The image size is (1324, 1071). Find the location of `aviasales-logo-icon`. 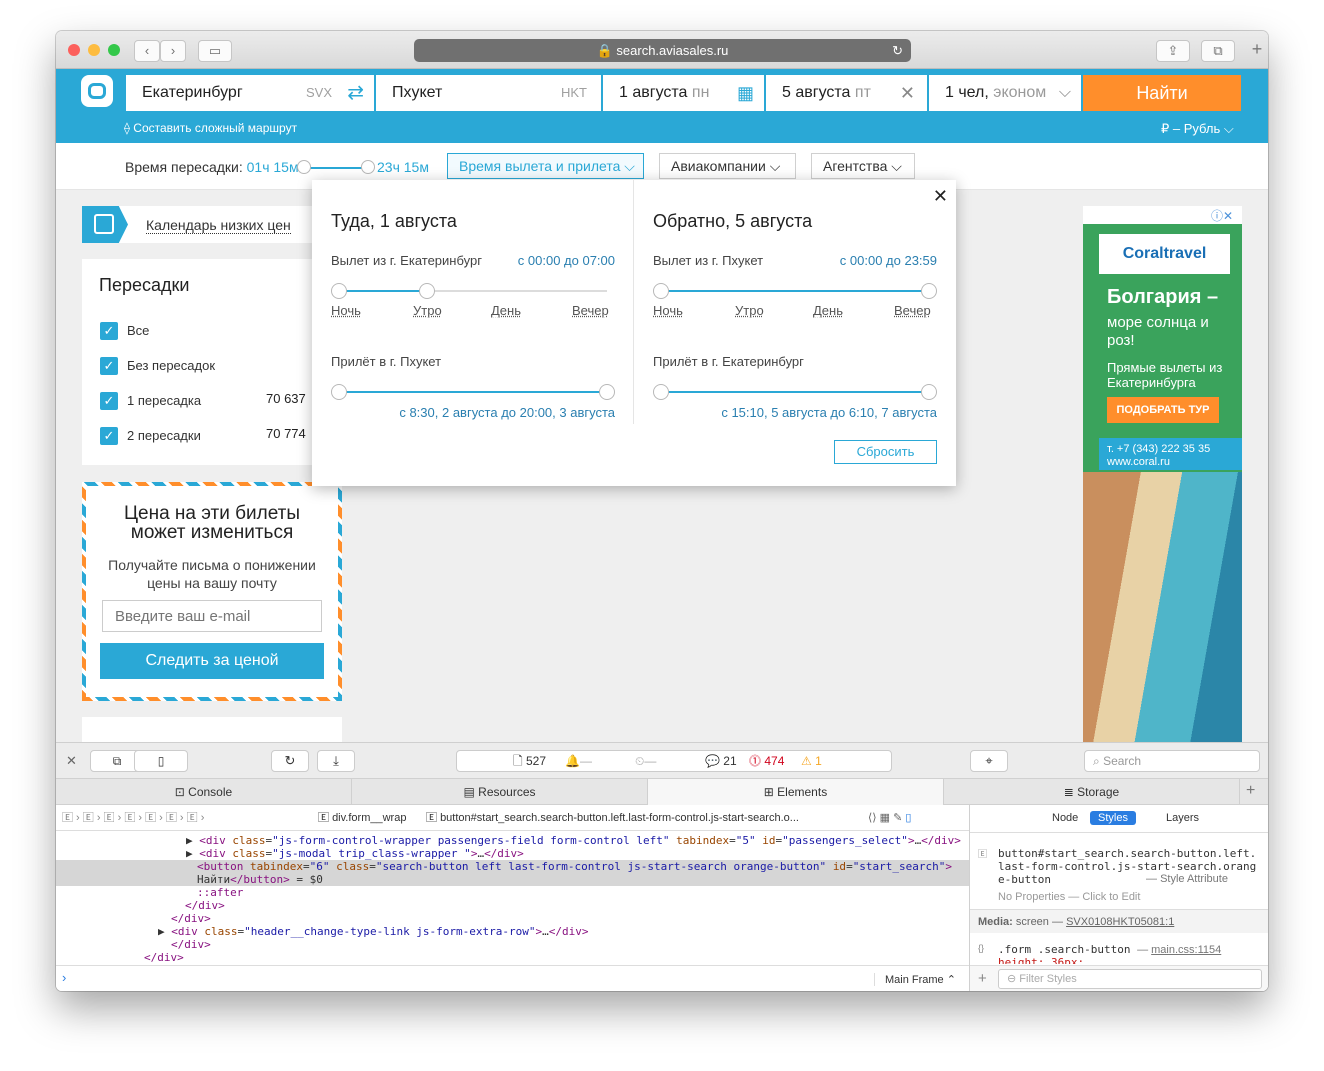

aviasales-logo-icon is located at coordinates (97, 91).